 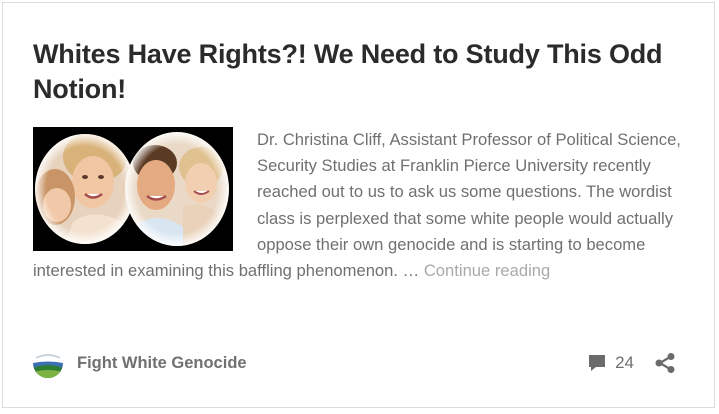 I want to click on post-actions: 24, so click(x=631, y=363).